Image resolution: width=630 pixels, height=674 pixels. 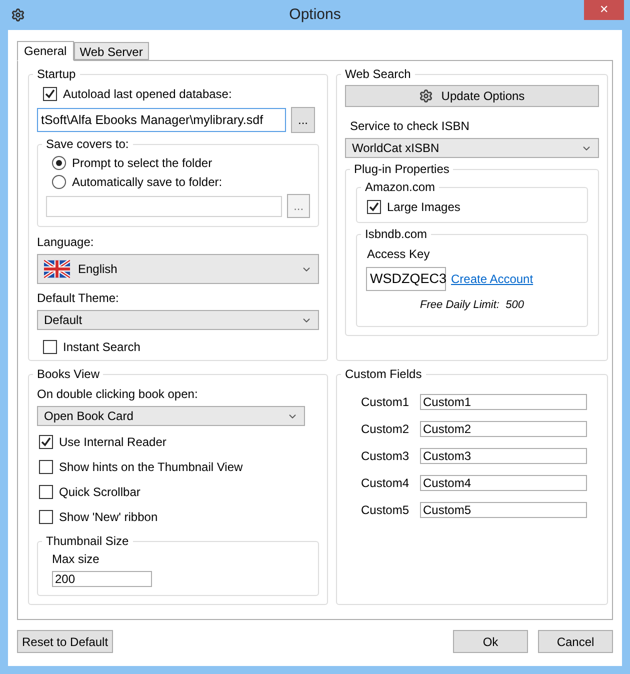 What do you see at coordinates (147, 182) in the screenshot?
I see `radio-label: Automatically save to folder:` at bounding box center [147, 182].